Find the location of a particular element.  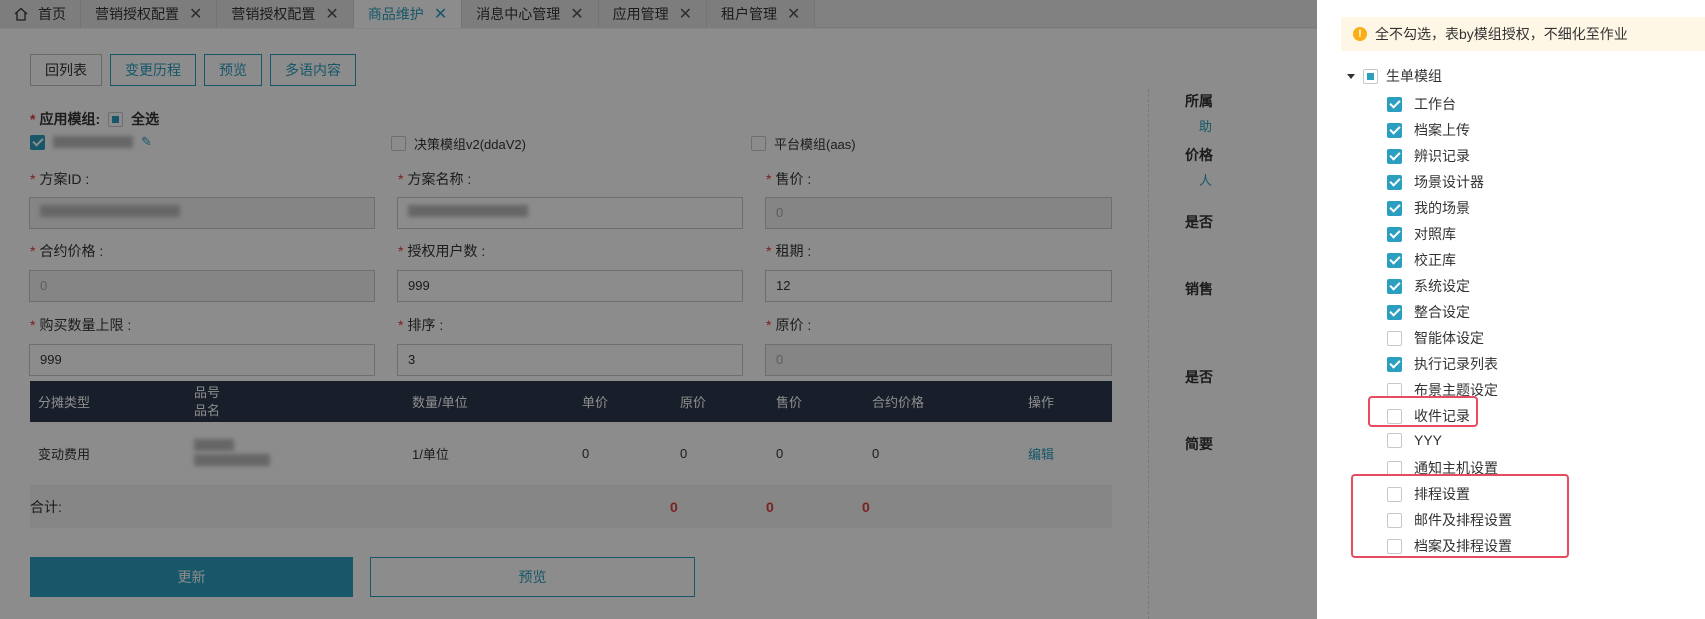

tree-node: 工作台 is located at coordinates (1421, 104).